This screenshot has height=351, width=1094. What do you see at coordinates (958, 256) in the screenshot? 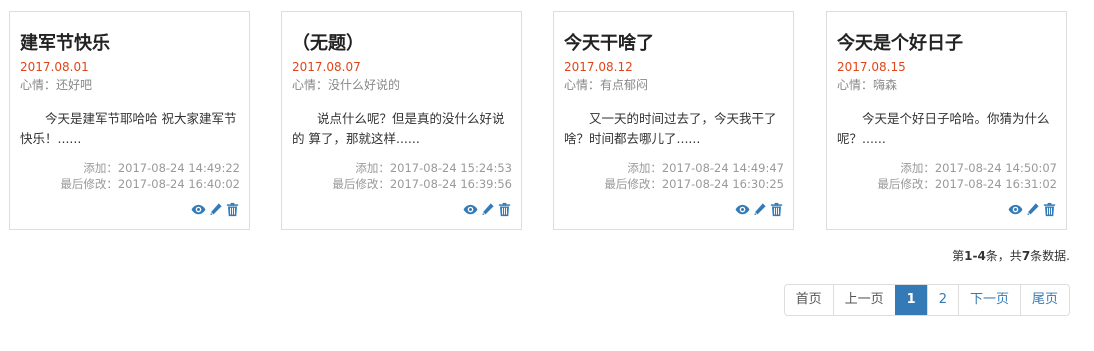
I see `summary-prefix: 第` at bounding box center [958, 256].